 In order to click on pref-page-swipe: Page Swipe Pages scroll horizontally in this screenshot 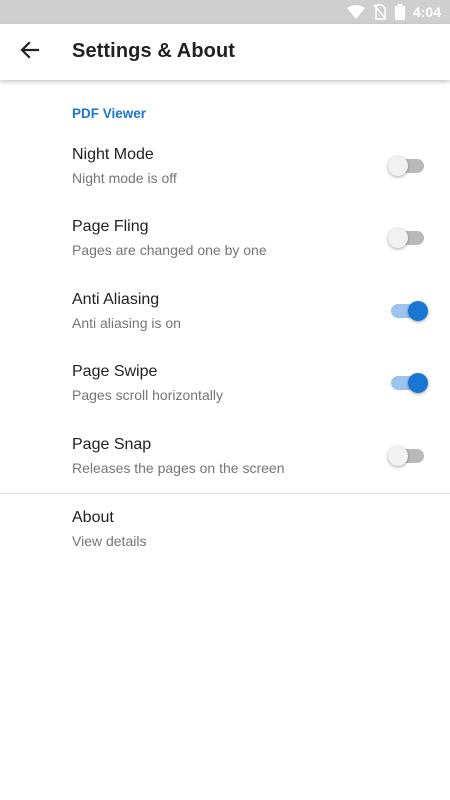, I will do `click(225, 383)`.